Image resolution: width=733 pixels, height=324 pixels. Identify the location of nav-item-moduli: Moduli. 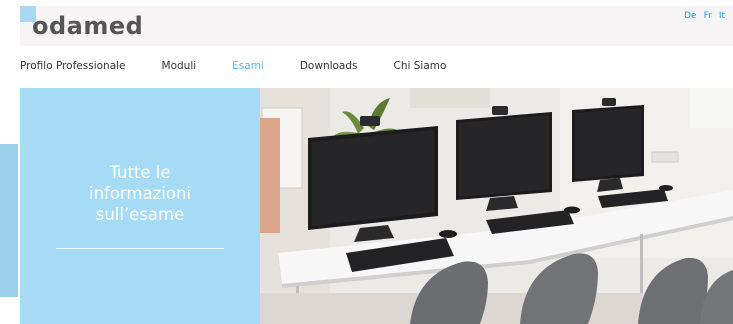
(179, 68).